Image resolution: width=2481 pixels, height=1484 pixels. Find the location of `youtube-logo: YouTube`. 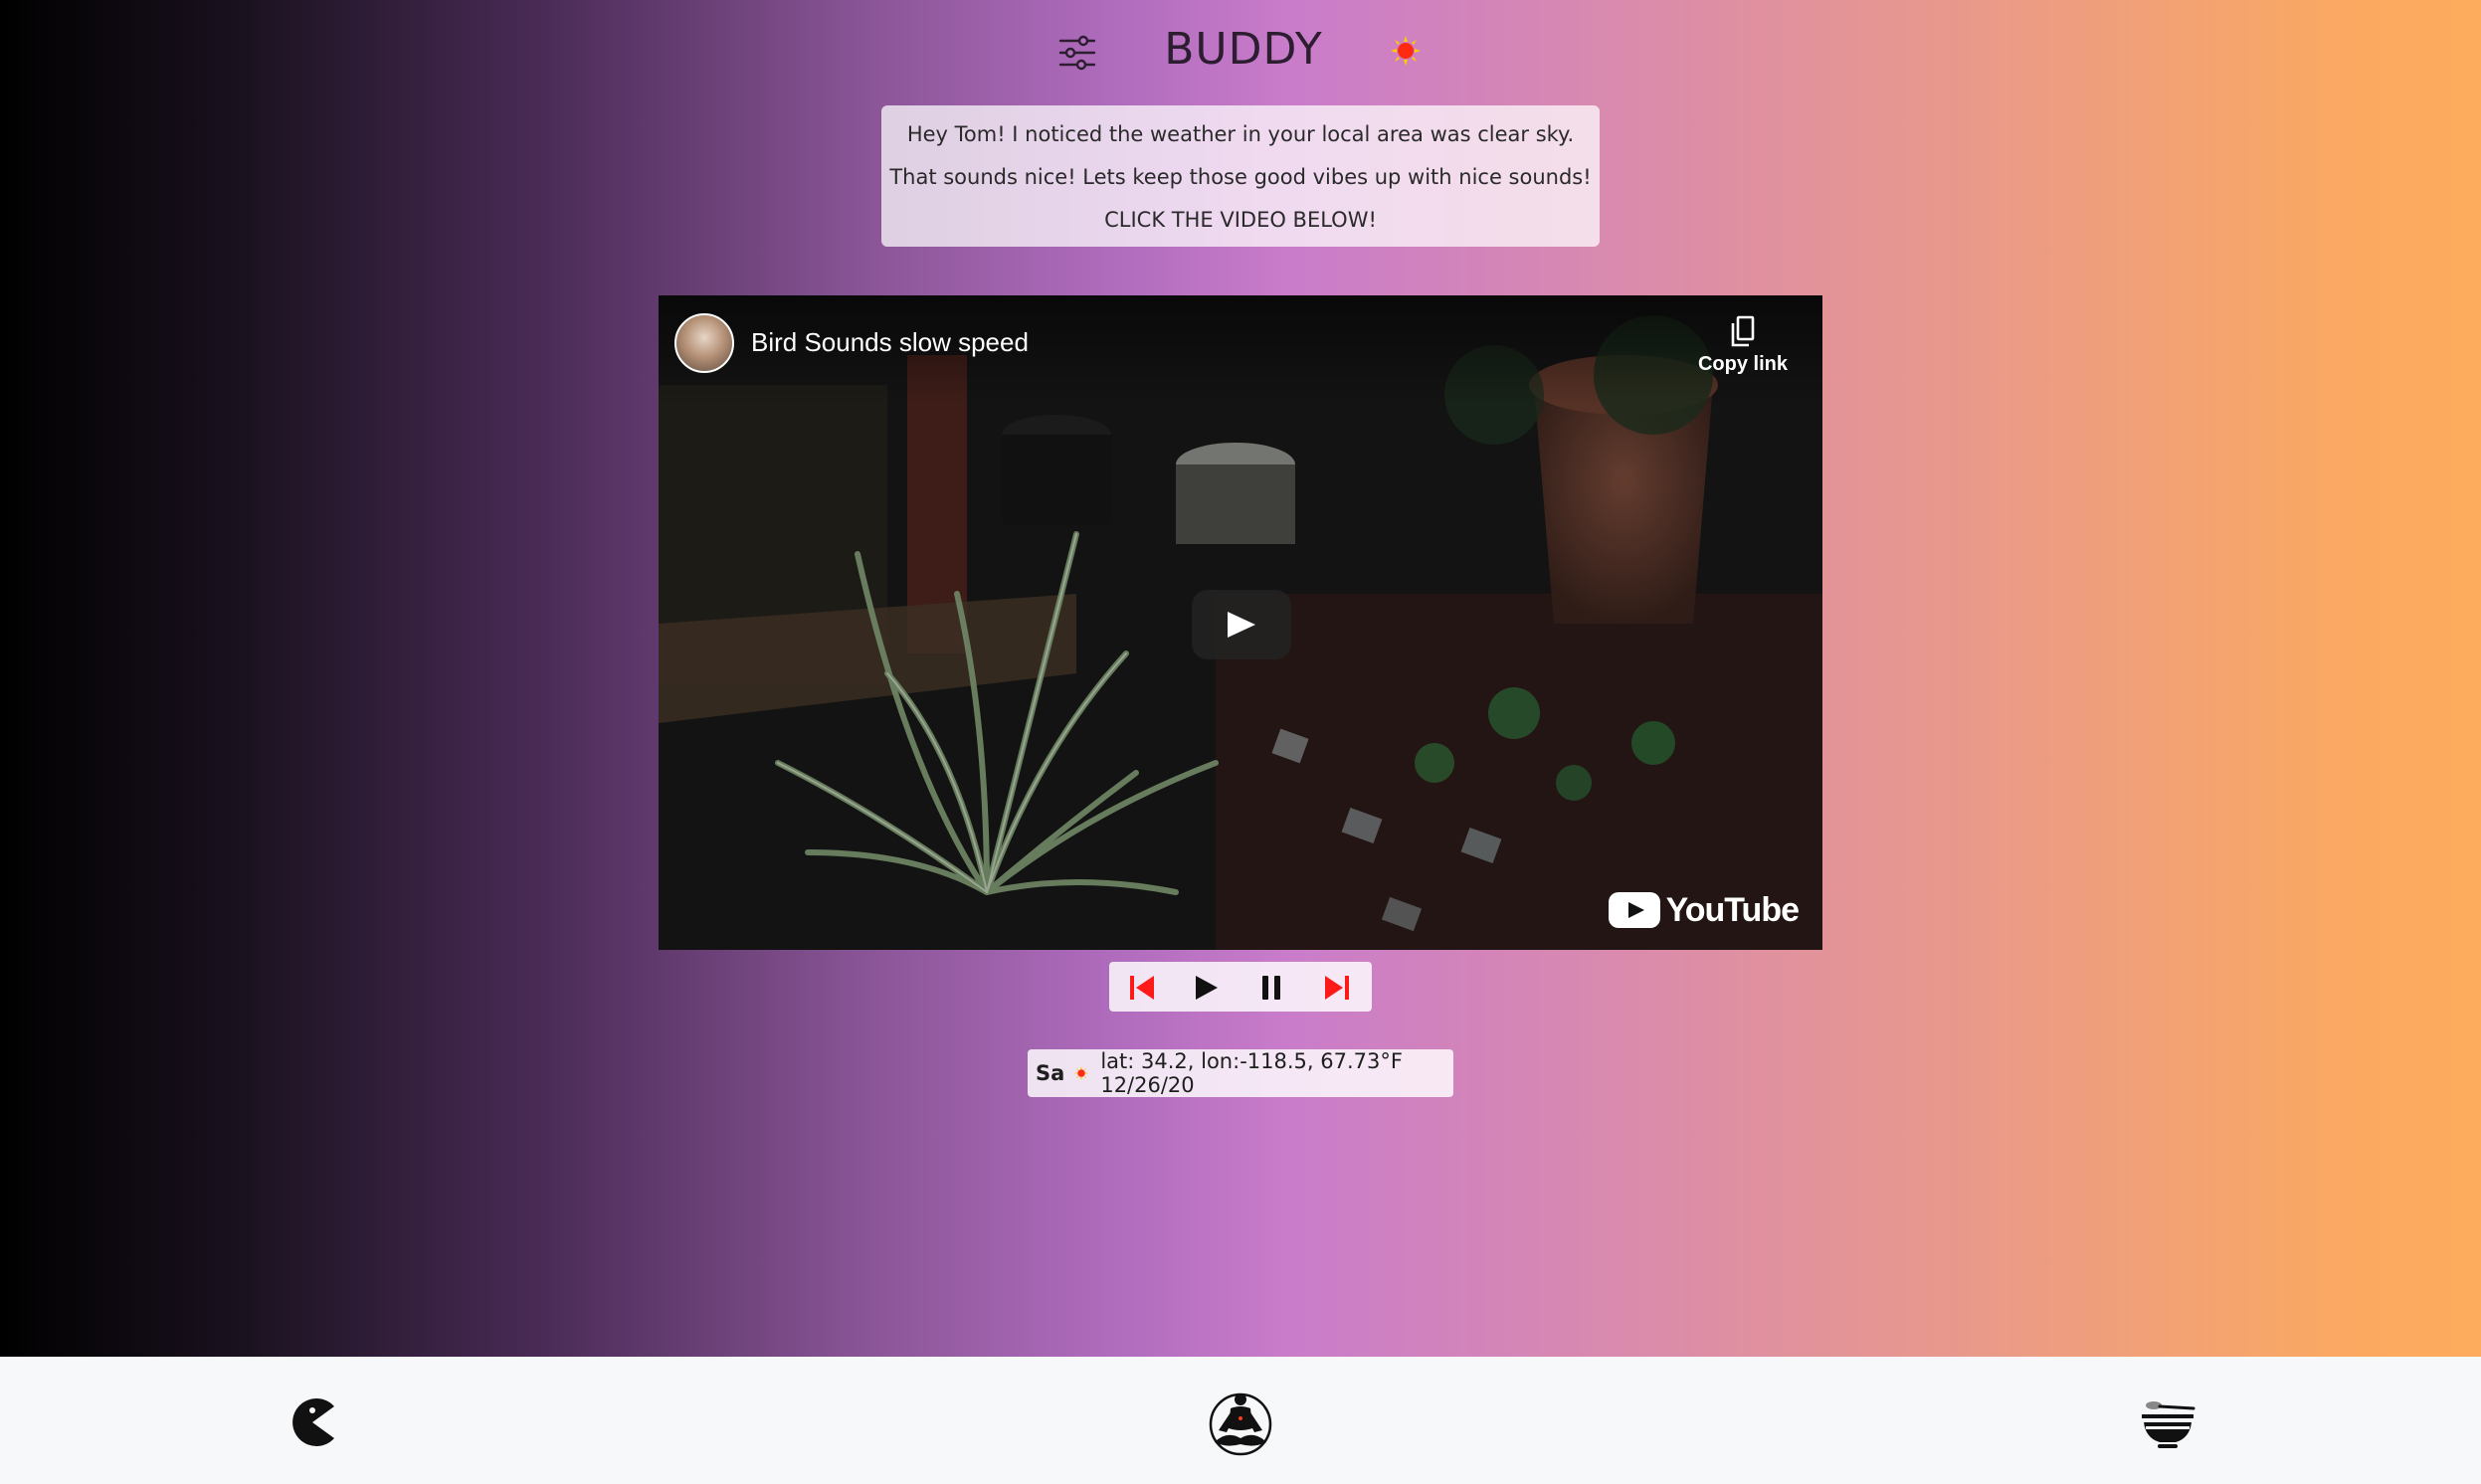

youtube-logo: YouTube is located at coordinates (1704, 910).